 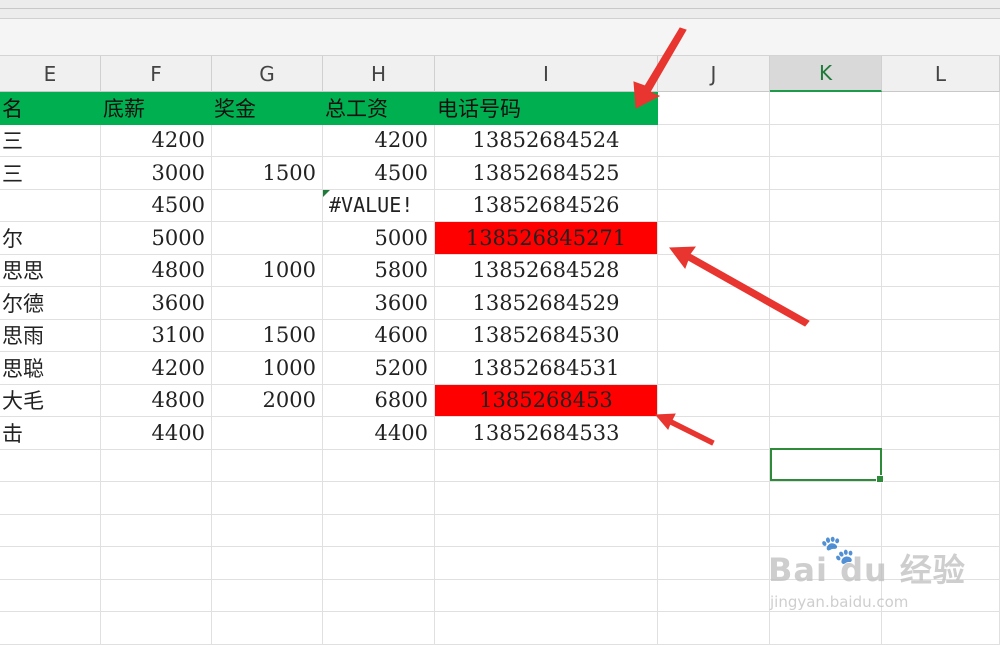 I want to click on formula-bar, so click(x=500, y=37).